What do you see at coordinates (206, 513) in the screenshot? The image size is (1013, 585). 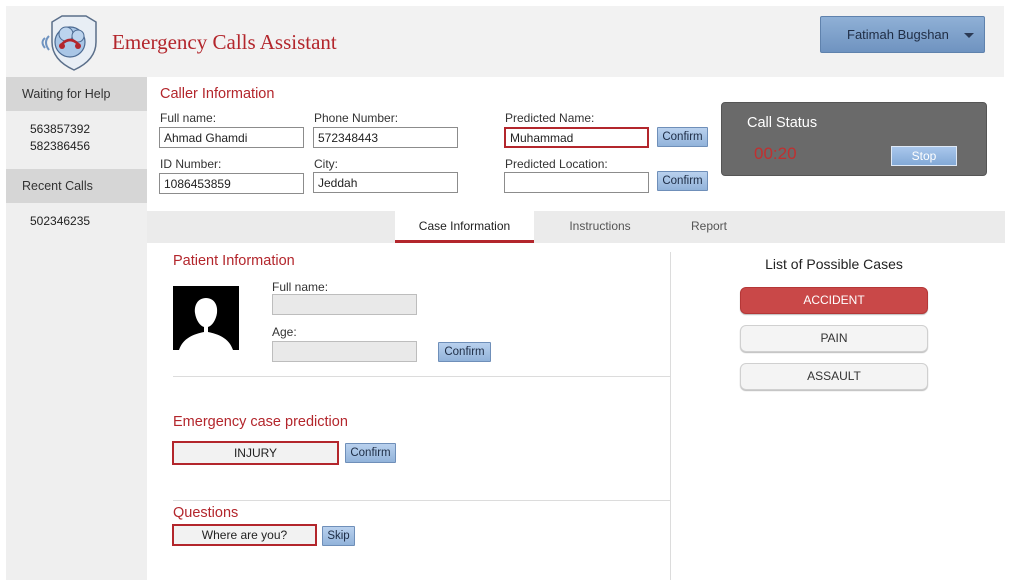 I see `questions-title: Questions` at bounding box center [206, 513].